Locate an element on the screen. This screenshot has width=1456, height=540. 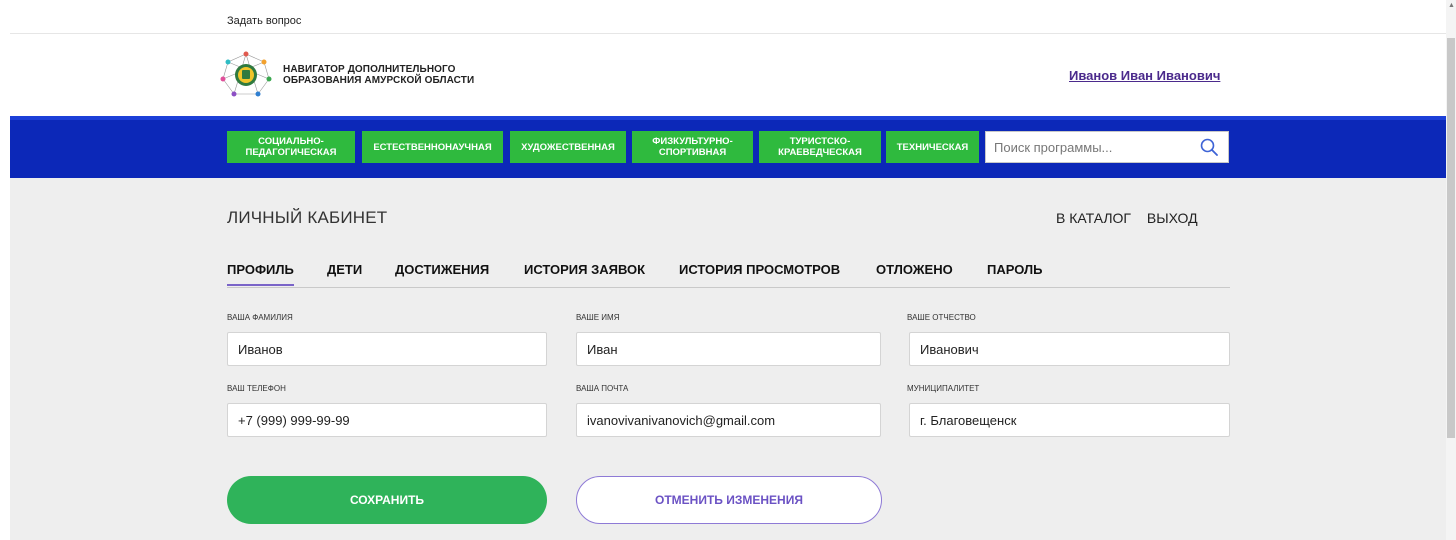
nav-item-label: СПОРТИВНАЯ is located at coordinates (692, 152).